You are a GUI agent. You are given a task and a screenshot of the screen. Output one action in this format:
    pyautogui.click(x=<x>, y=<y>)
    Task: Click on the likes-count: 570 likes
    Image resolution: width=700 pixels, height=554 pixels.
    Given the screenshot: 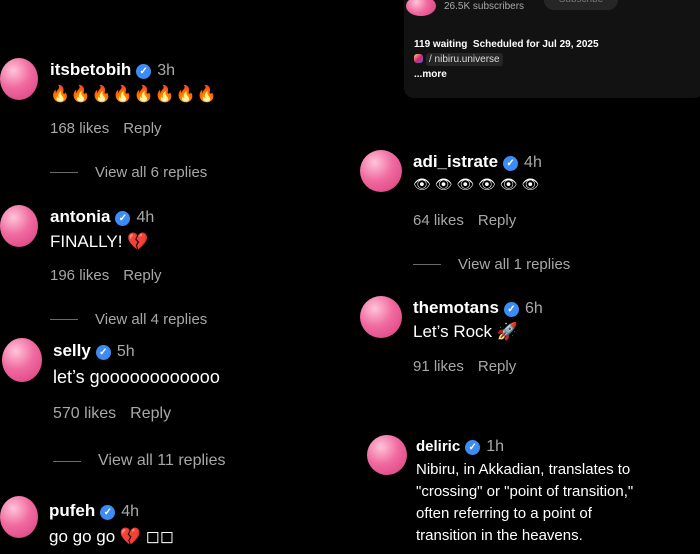 What is the action you would take?
    pyautogui.click(x=84, y=413)
    